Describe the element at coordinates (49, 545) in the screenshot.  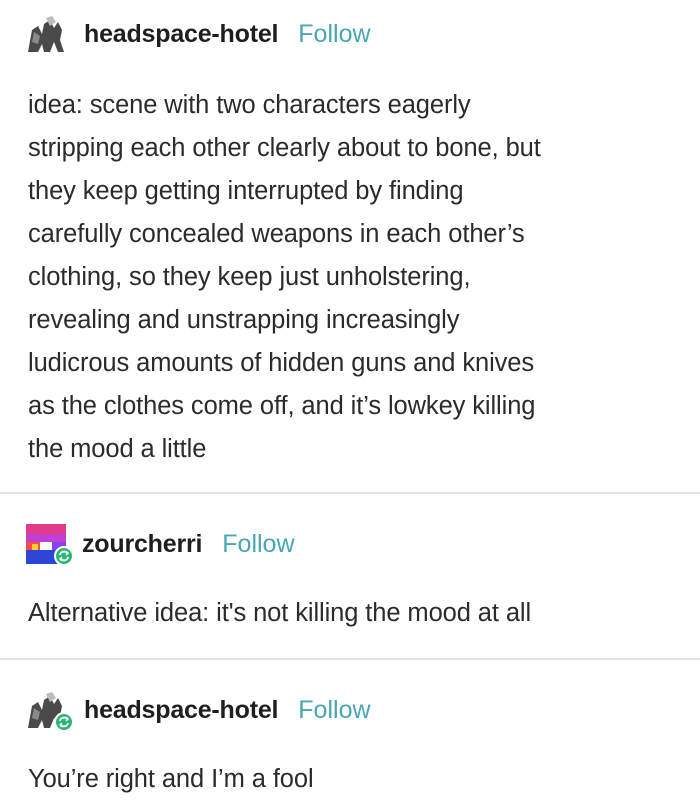
I see `zourcherri-avatar-icon` at that location.